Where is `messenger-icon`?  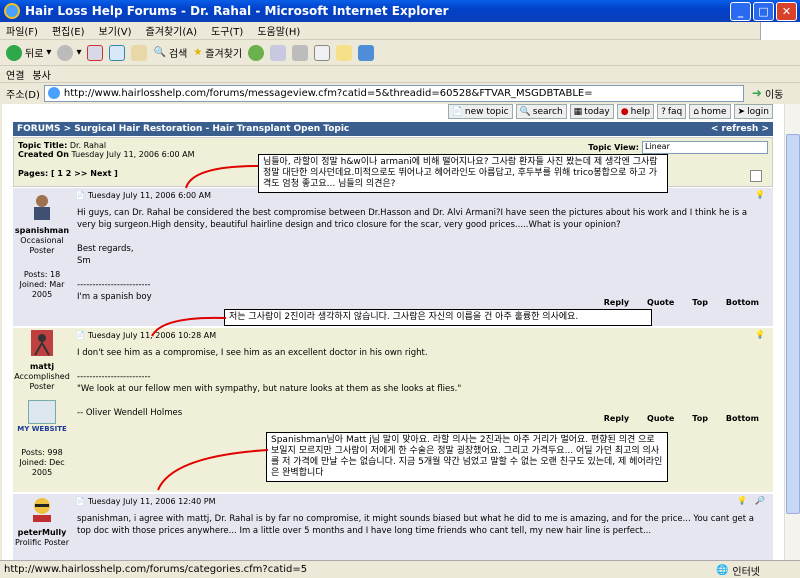
messenger-icon is located at coordinates (366, 52).